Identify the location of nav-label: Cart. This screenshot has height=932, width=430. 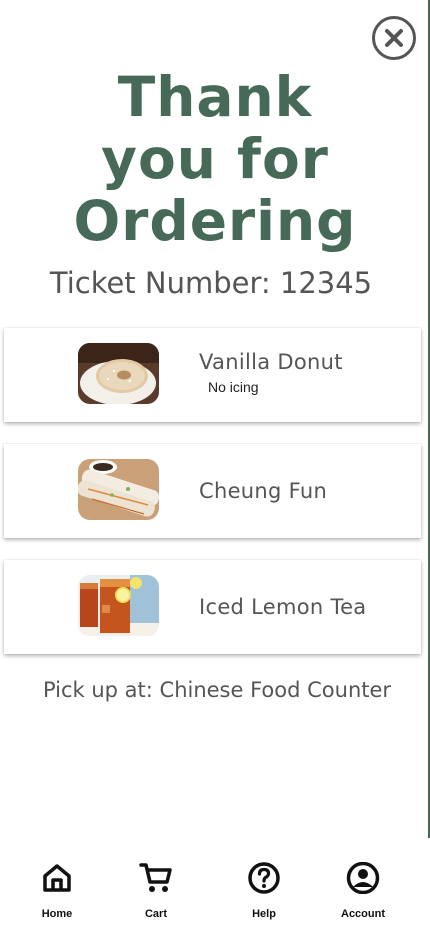
(155, 914).